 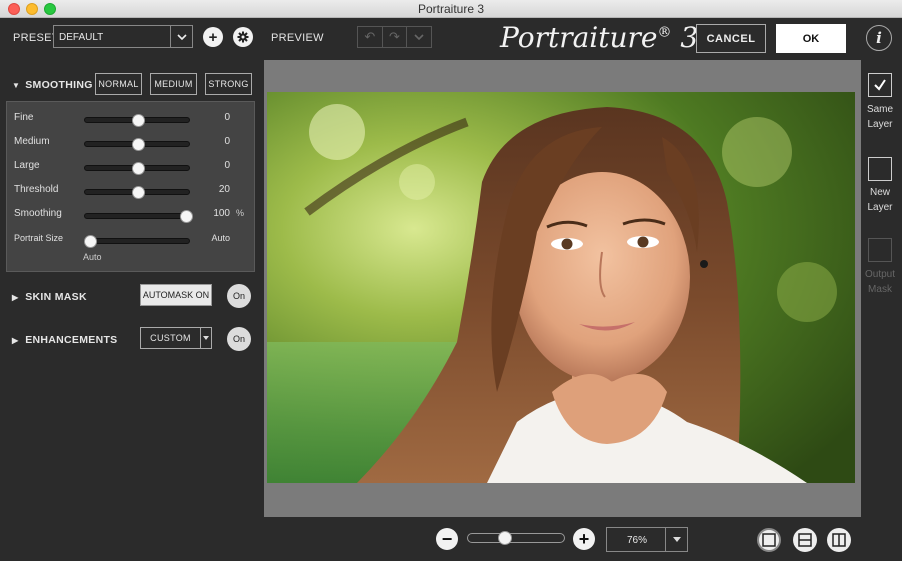 What do you see at coordinates (38, 213) in the screenshot?
I see `slider-label: Smoothing` at bounding box center [38, 213].